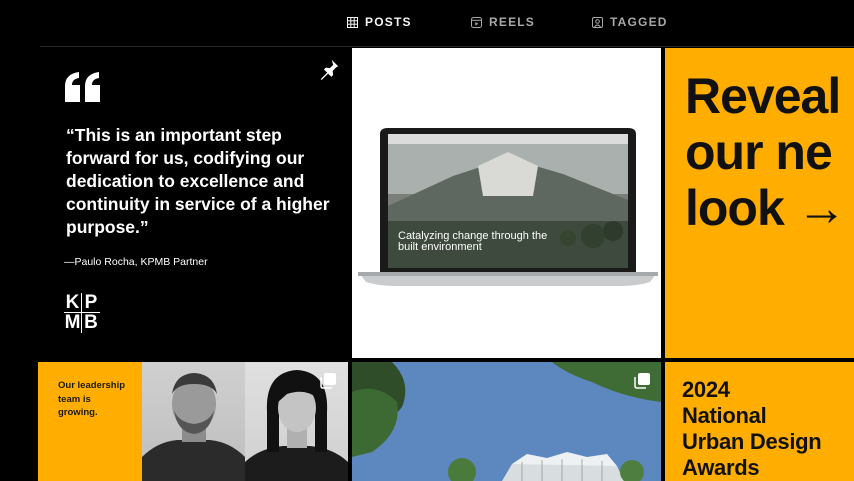  I want to click on quote-attribution: —Paulo Rocha, KPMB Partner, so click(136, 262).